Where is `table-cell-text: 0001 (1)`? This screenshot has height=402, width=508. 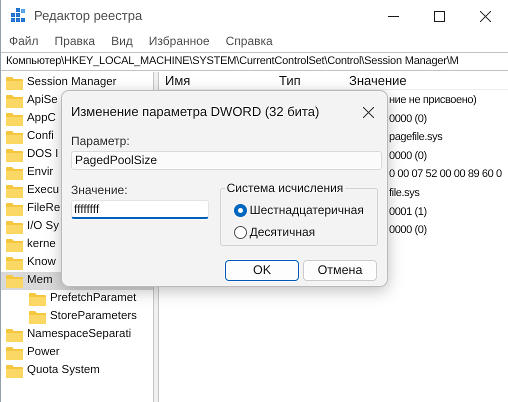
table-cell-text: 0001 (1) is located at coordinates (408, 212).